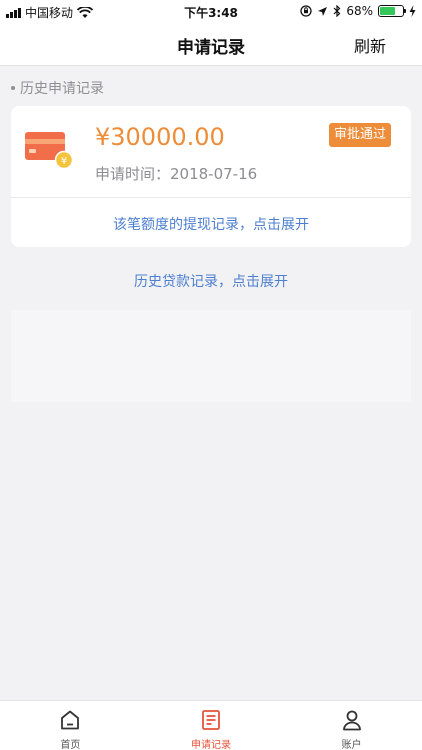 Image resolution: width=422 pixels, height=750 pixels. I want to click on tab-records-label: 申请记录, so click(211, 745).